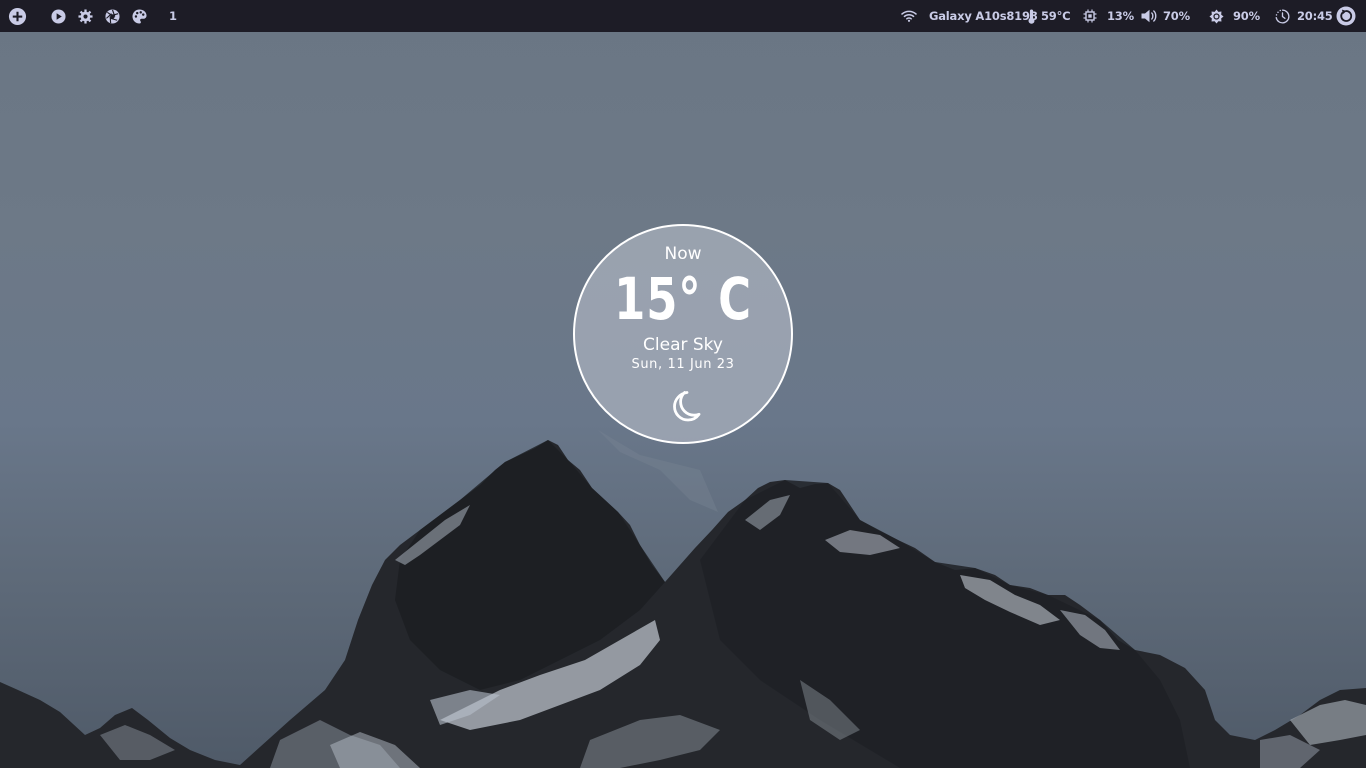 The height and width of the screenshot is (768, 1366). Describe the element at coordinates (1216, 16) in the screenshot. I see `brightness-icon` at that location.